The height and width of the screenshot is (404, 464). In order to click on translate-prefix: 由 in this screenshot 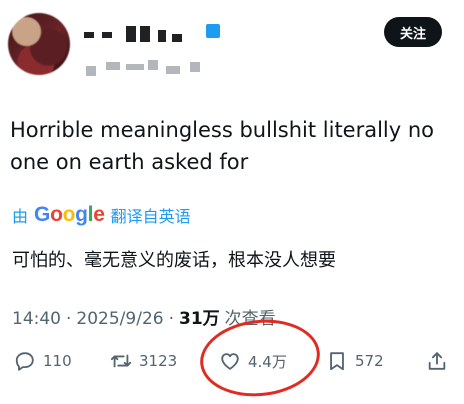, I will do `click(20, 216)`.